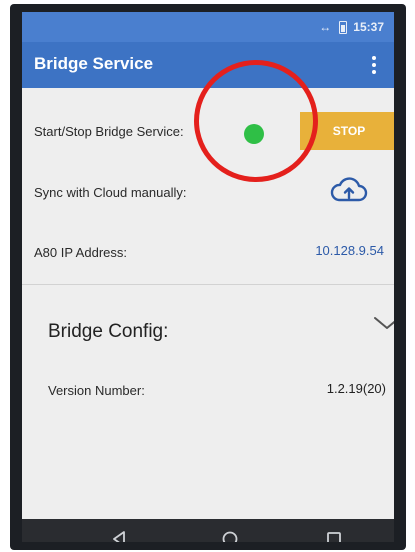  I want to click on battery-icon, so click(343, 27).